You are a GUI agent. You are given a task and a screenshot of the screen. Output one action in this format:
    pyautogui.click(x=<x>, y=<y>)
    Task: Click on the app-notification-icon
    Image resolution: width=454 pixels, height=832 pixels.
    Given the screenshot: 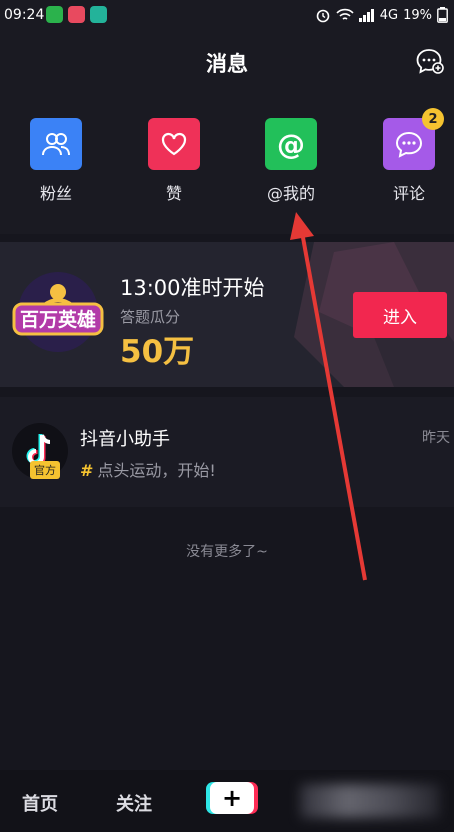 What is the action you would take?
    pyautogui.click(x=54, y=14)
    